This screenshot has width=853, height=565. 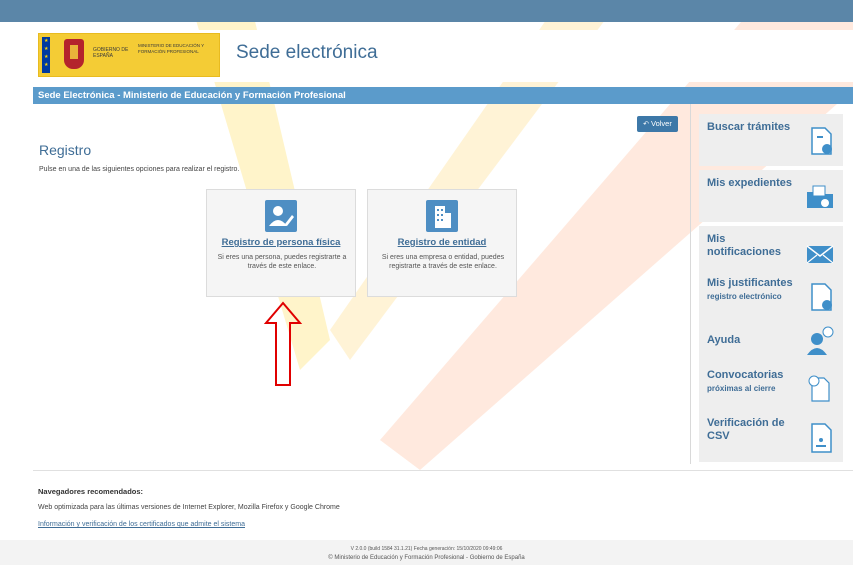 What do you see at coordinates (749, 183) in the screenshot?
I see `sidebar-item-label: Mis expedientes` at bounding box center [749, 183].